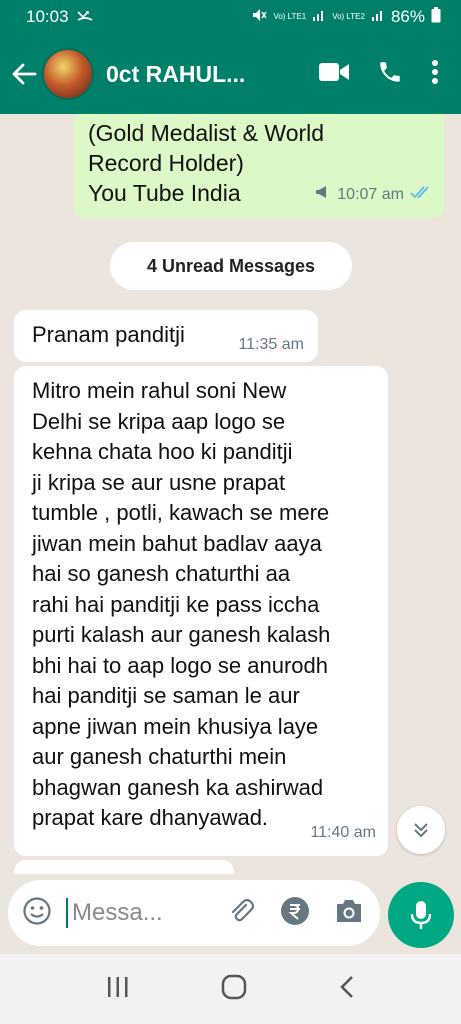  Describe the element at coordinates (180, 665) in the screenshot. I see `message-line: bhi hai to aap logo se anurodh` at that location.